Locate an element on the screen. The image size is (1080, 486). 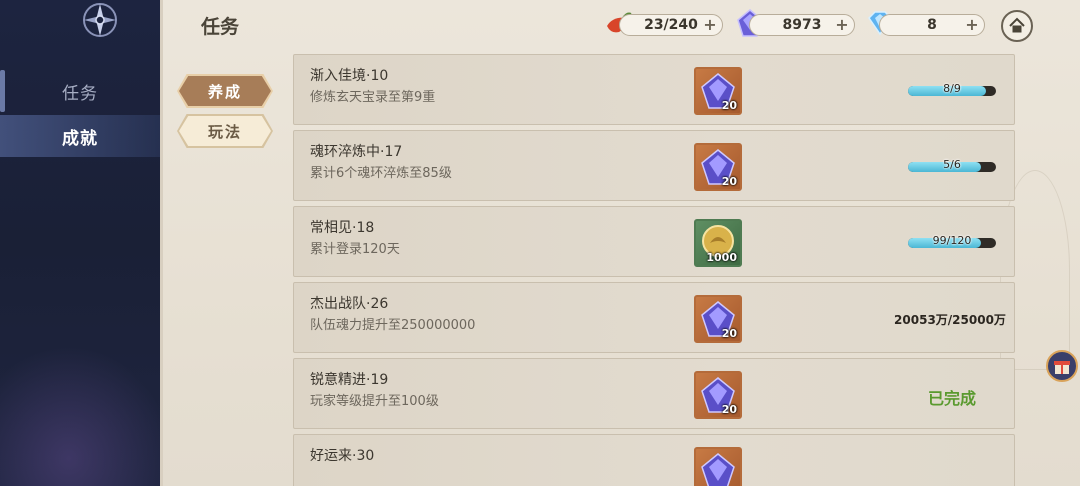
sidebar-item-label: 任务 is located at coordinates (80, 93).